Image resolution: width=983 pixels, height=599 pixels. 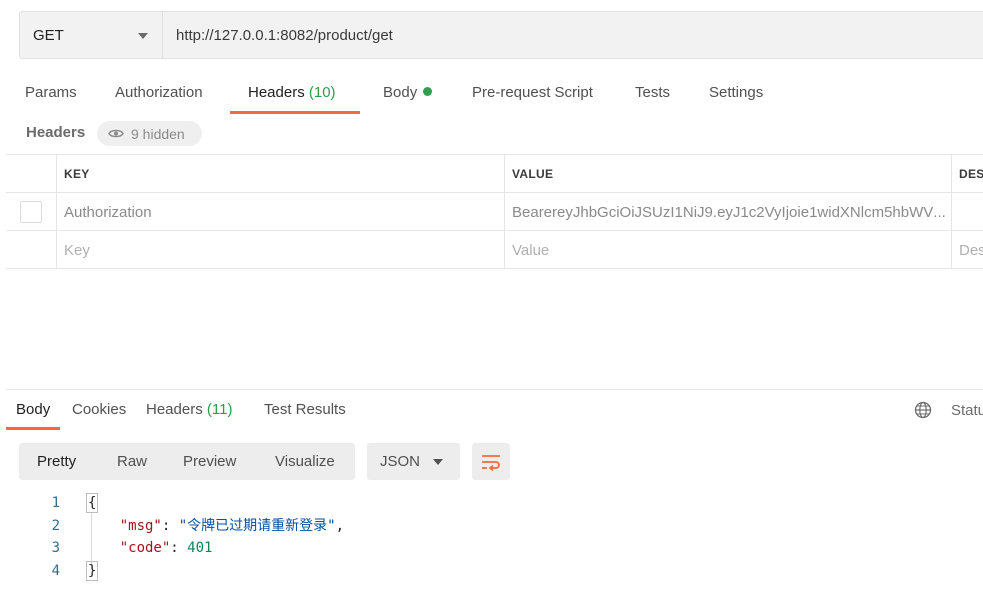 What do you see at coordinates (219, 409) in the screenshot?
I see `tab-count: (11)` at bounding box center [219, 409].